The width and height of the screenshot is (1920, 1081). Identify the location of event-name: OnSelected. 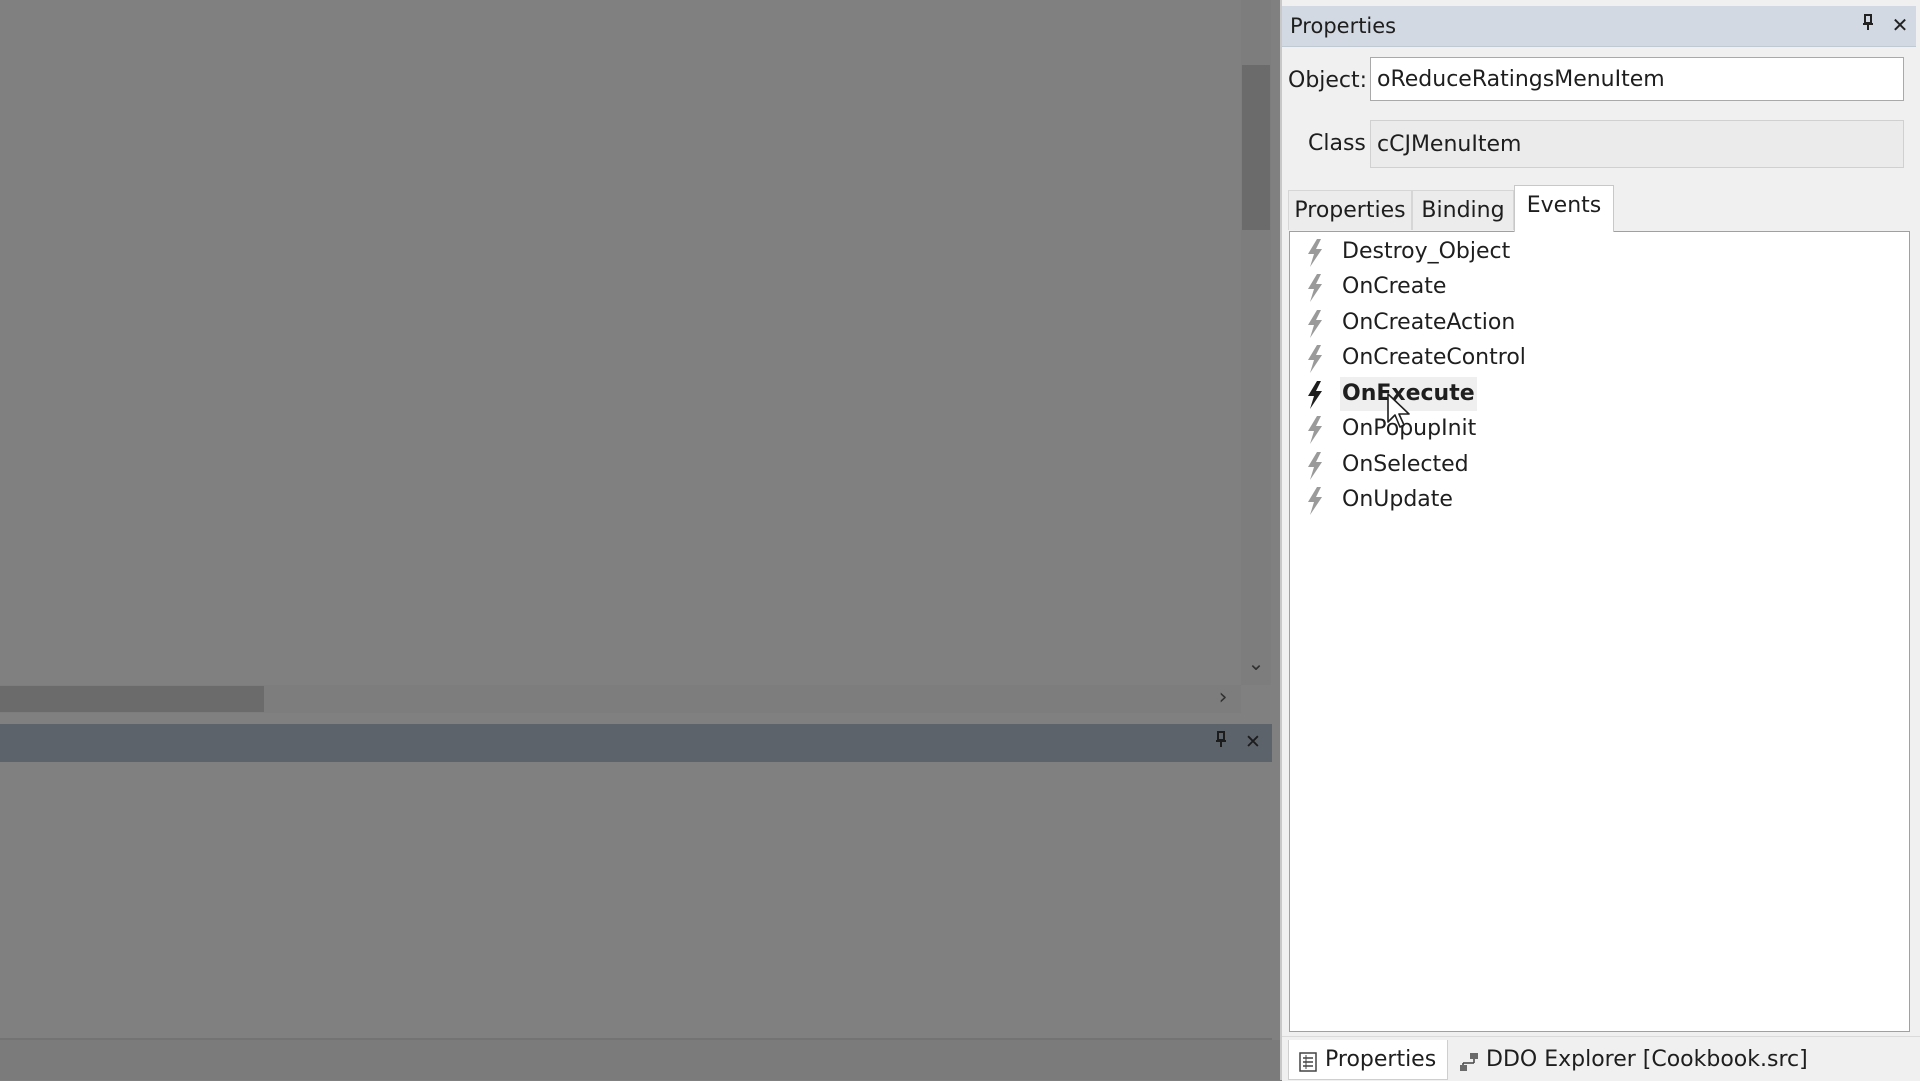
(1405, 464).